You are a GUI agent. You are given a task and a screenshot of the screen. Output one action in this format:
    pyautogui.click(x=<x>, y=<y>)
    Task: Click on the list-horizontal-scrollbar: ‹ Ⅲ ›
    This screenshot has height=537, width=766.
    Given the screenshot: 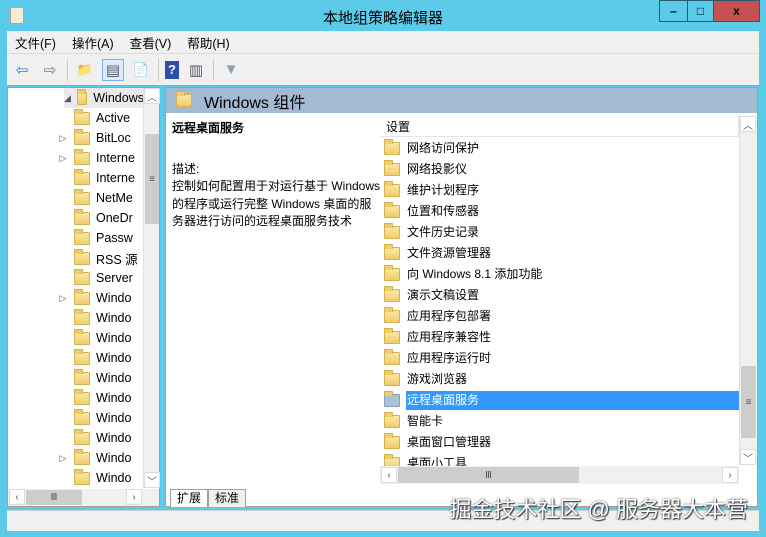 What is the action you would take?
    pyautogui.click(x=559, y=475)
    